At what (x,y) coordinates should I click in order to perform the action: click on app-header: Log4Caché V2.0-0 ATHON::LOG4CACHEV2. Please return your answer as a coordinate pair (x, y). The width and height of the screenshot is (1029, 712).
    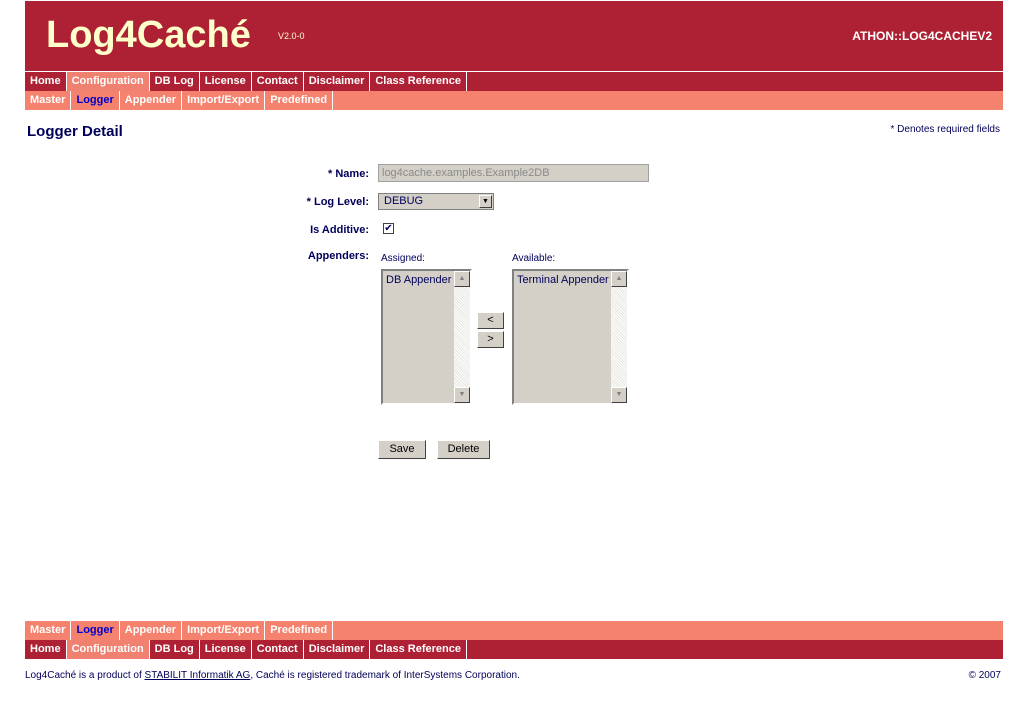
    Looking at the image, I should click on (514, 36).